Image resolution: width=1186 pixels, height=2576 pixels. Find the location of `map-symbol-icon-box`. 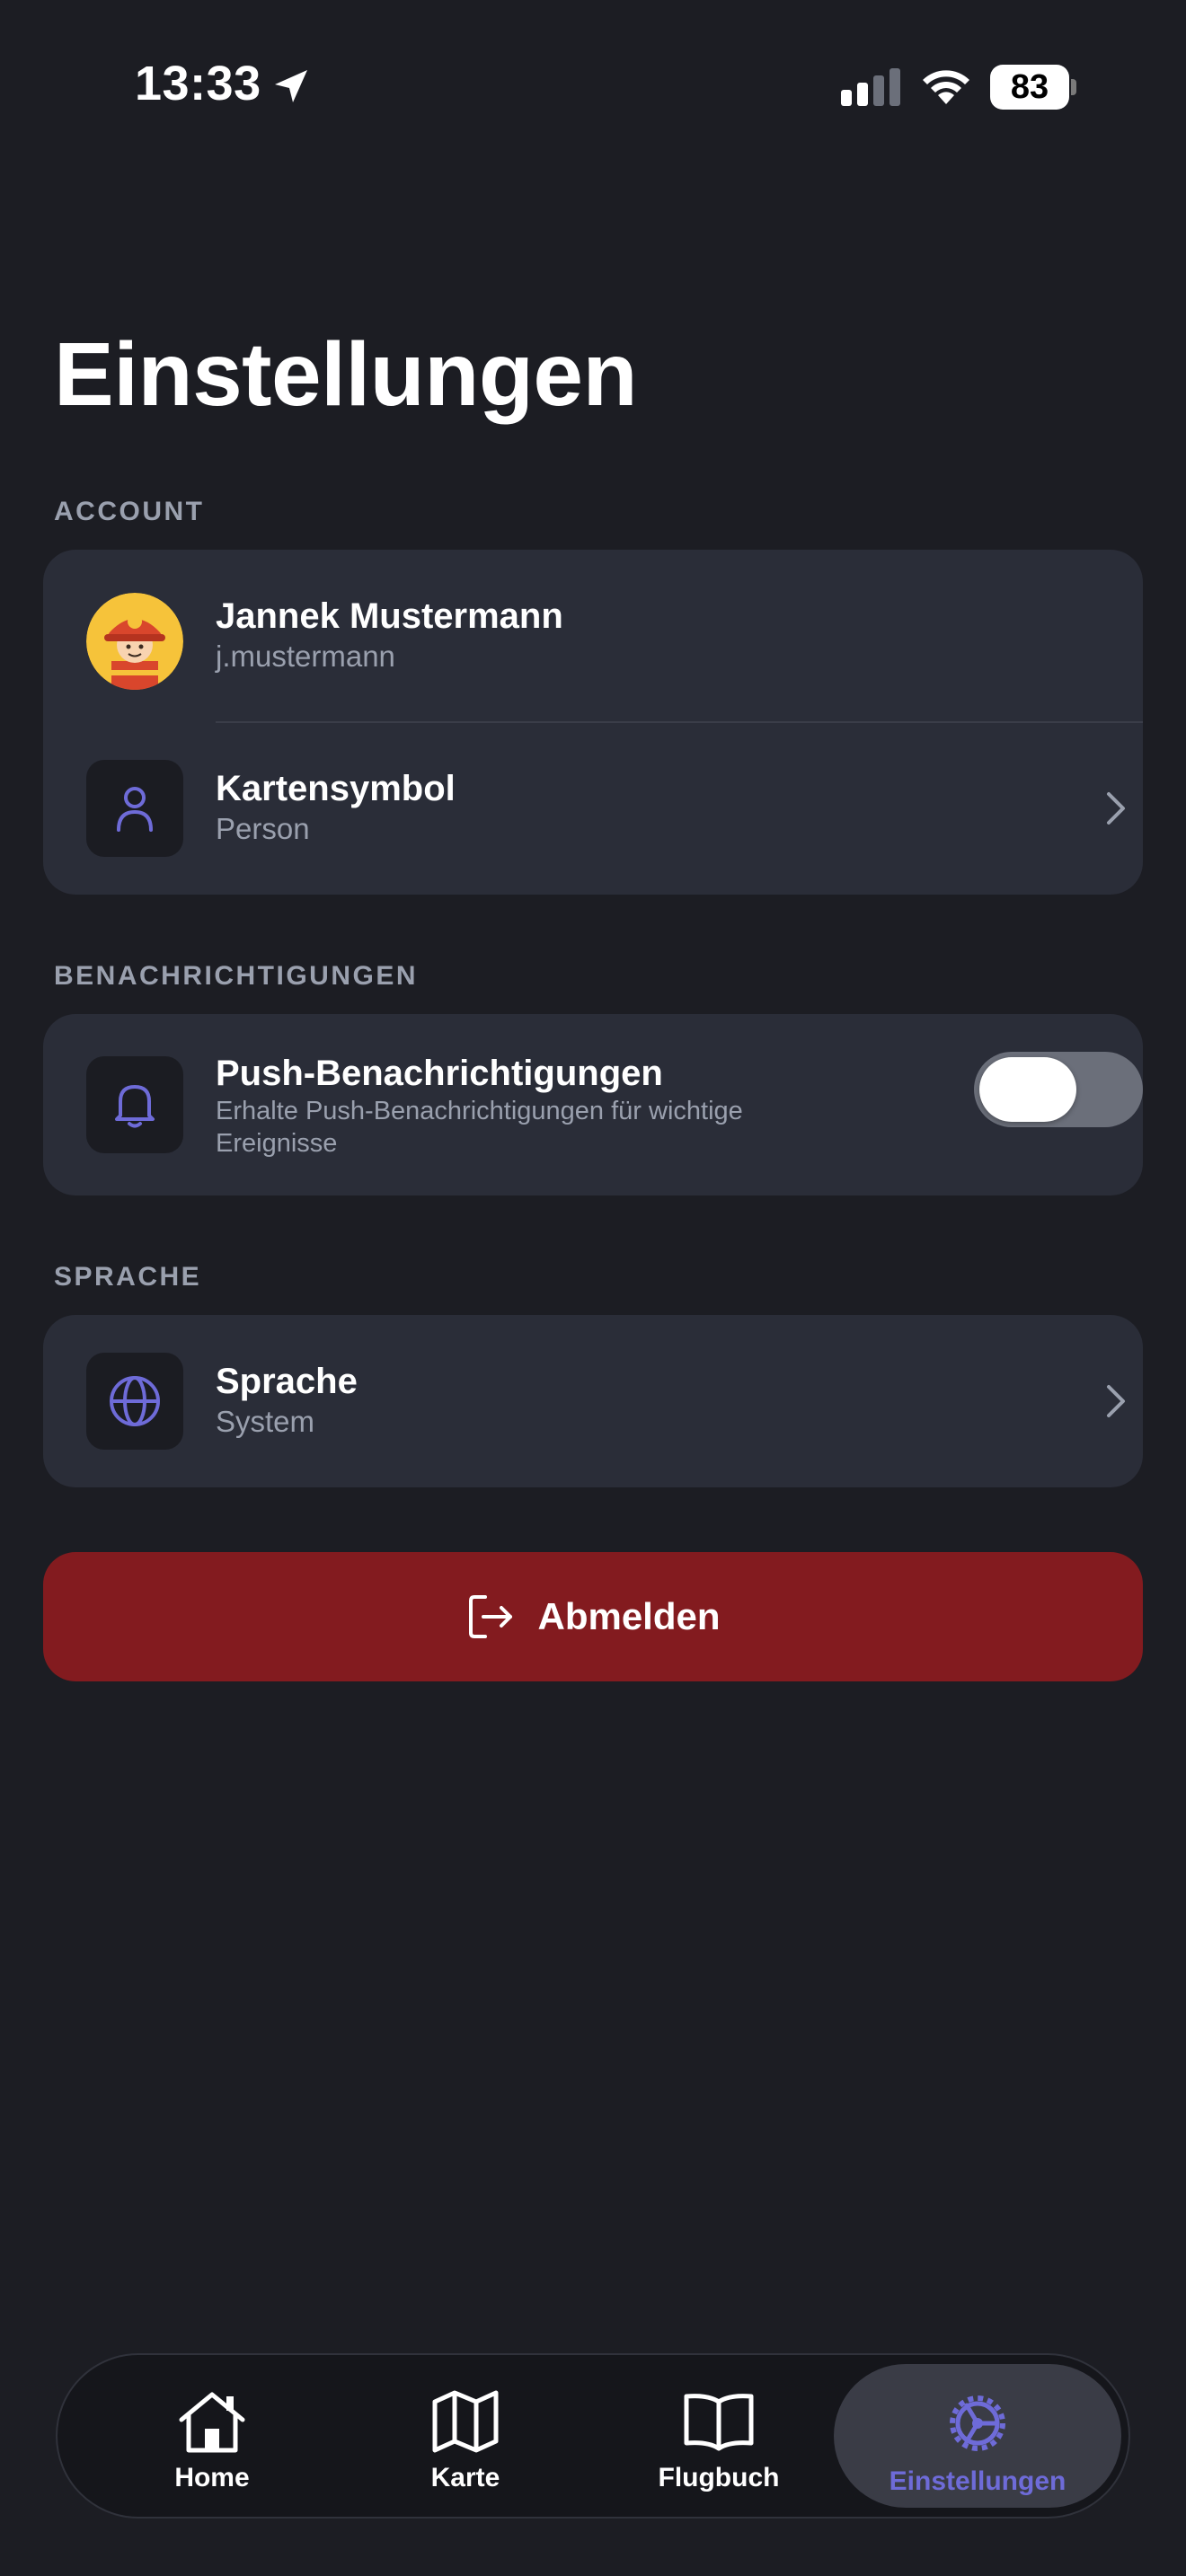

map-symbol-icon-box is located at coordinates (134, 808).